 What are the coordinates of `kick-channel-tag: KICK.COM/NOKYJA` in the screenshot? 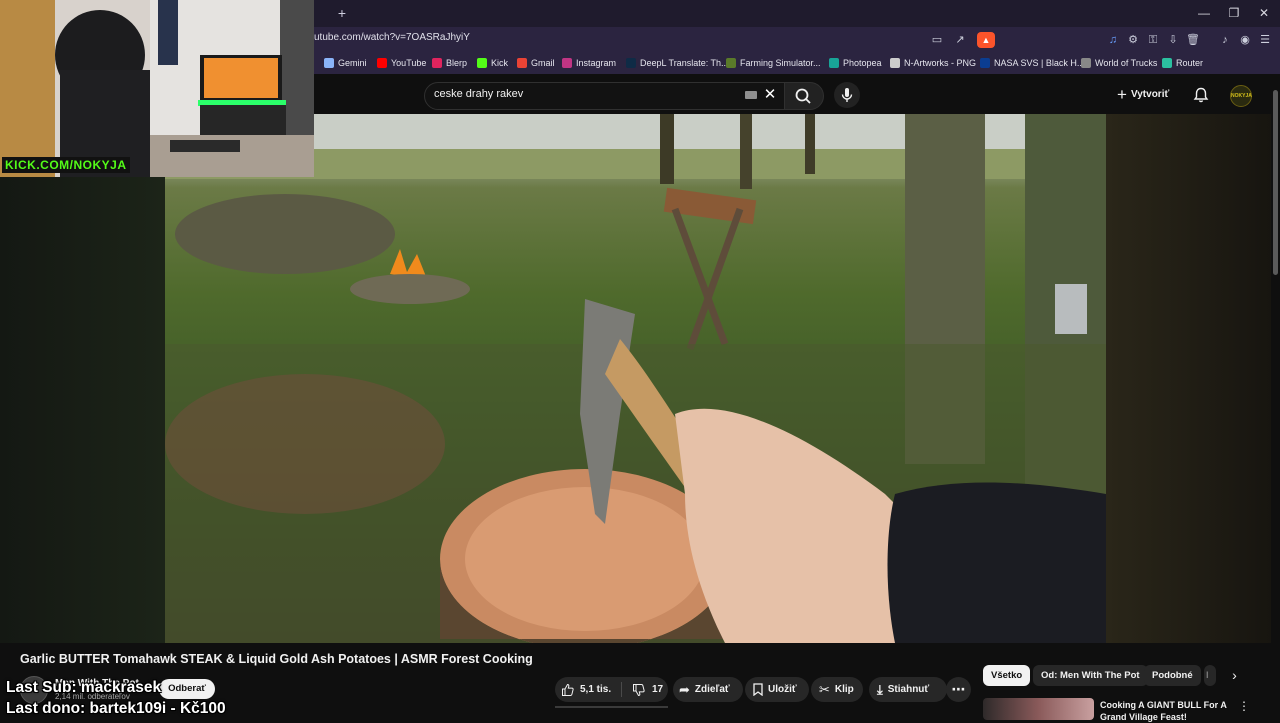 It's located at (66, 165).